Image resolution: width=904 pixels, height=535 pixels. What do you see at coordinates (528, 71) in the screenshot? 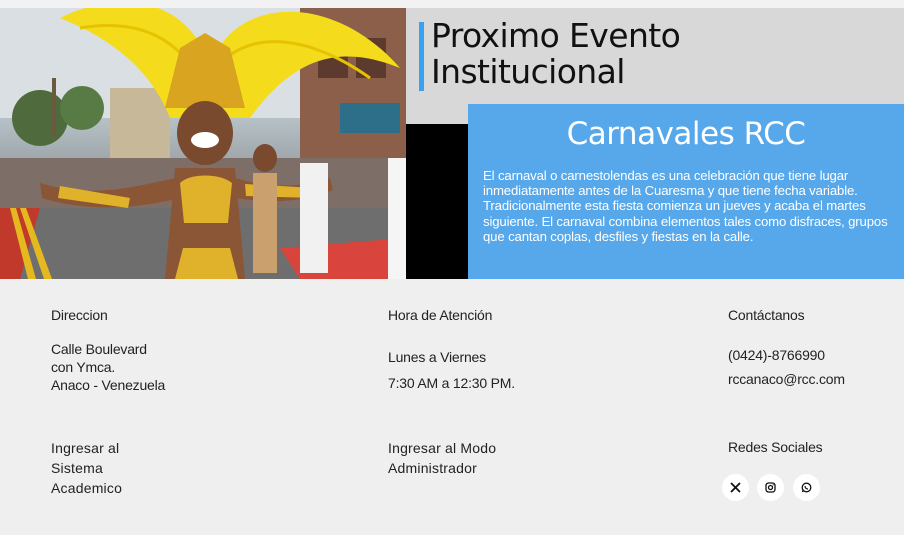
I see `title-line-2: Institucional` at bounding box center [528, 71].